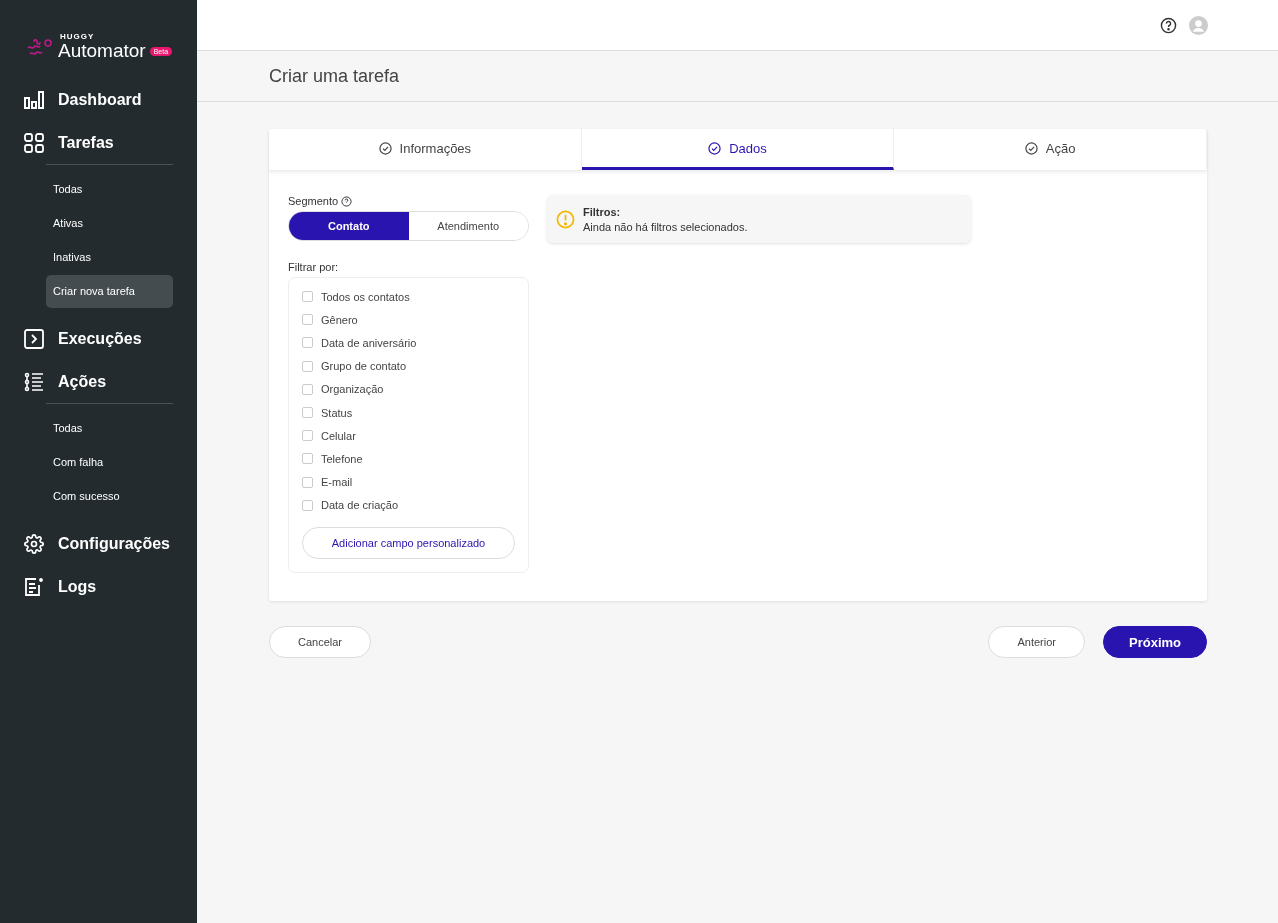 This screenshot has width=1278, height=923. Describe the element at coordinates (34, 99) in the screenshot. I see `bar-chart-icon` at that location.